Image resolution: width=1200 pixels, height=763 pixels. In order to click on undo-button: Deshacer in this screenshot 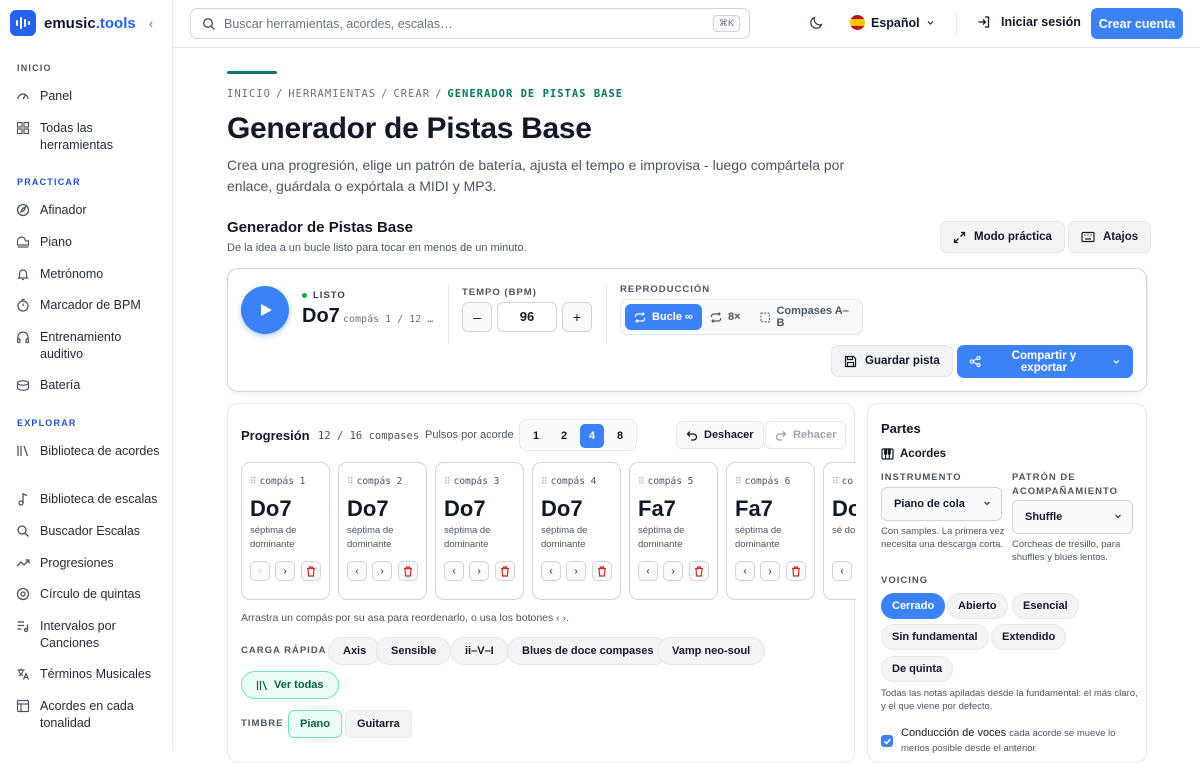, I will do `click(720, 435)`.